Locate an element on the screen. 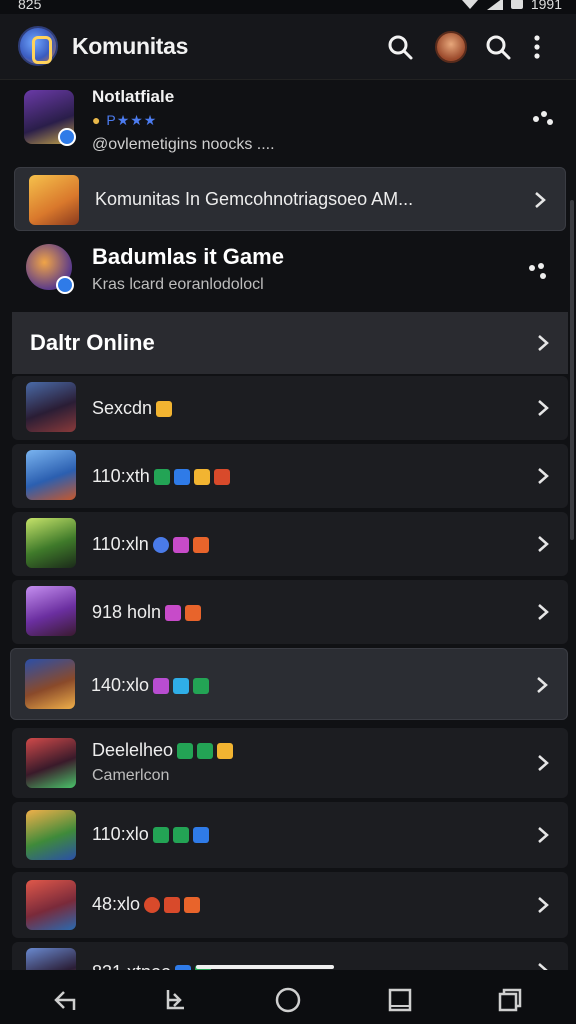  home-indicator is located at coordinates (265, 967).